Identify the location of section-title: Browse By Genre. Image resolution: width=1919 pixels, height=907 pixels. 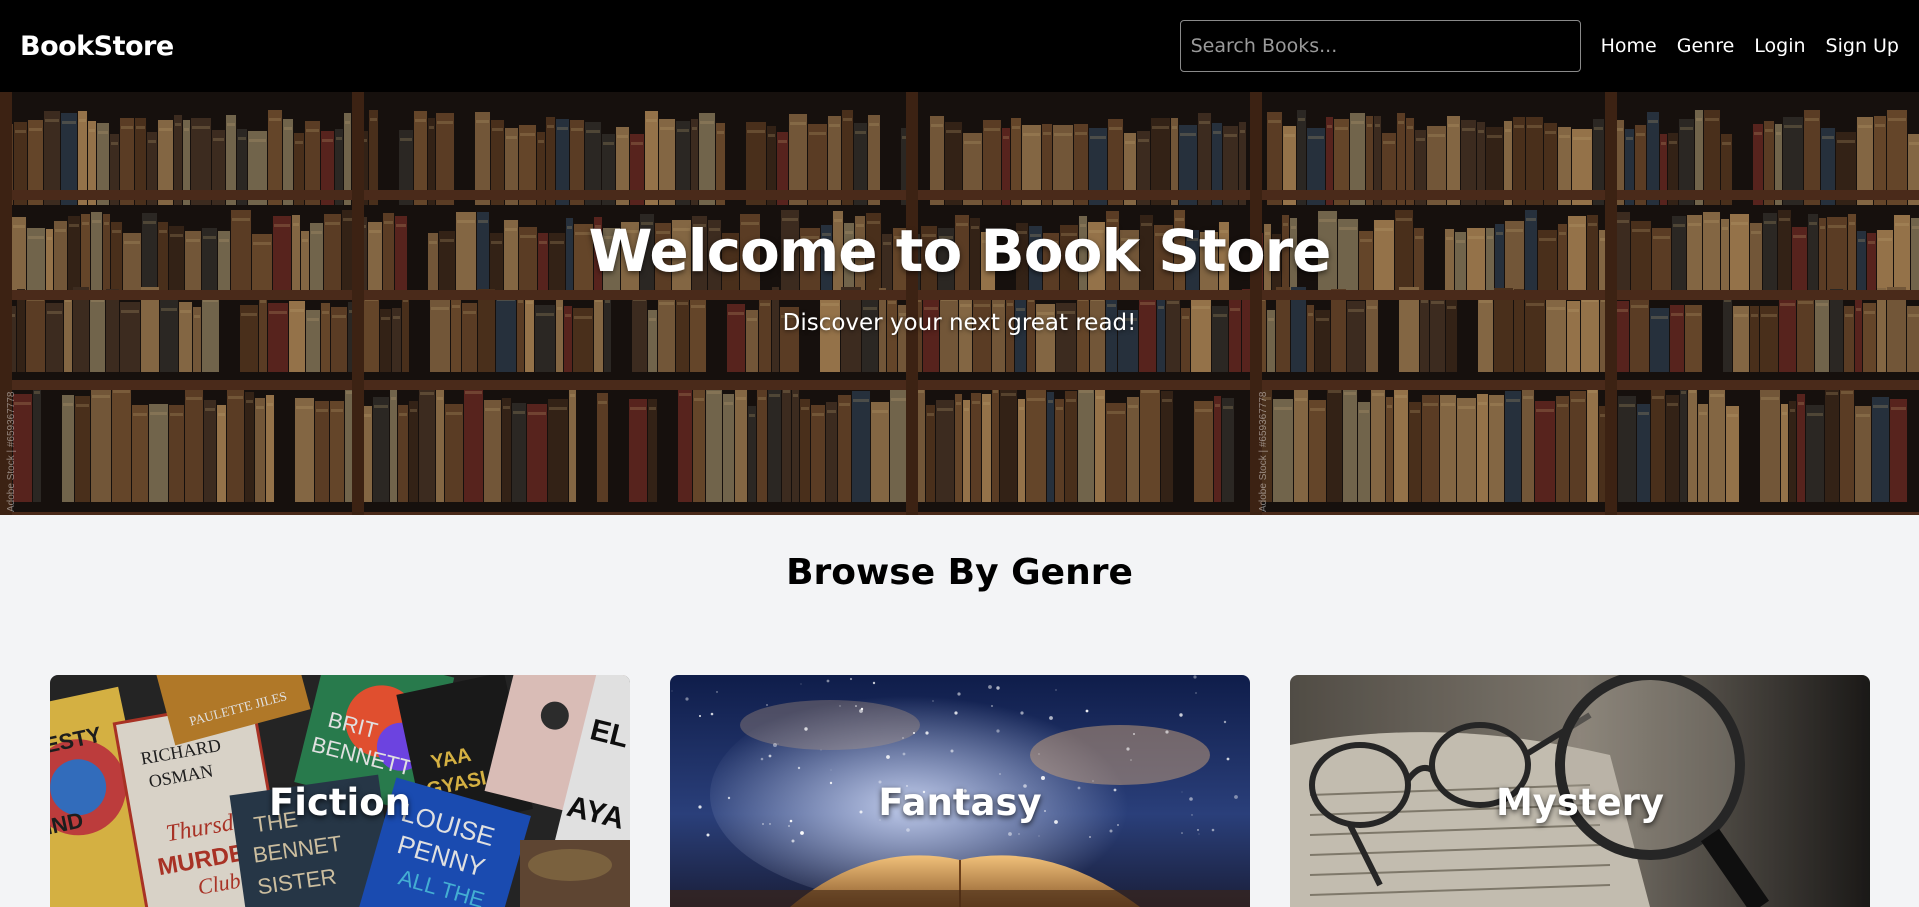
(959, 572).